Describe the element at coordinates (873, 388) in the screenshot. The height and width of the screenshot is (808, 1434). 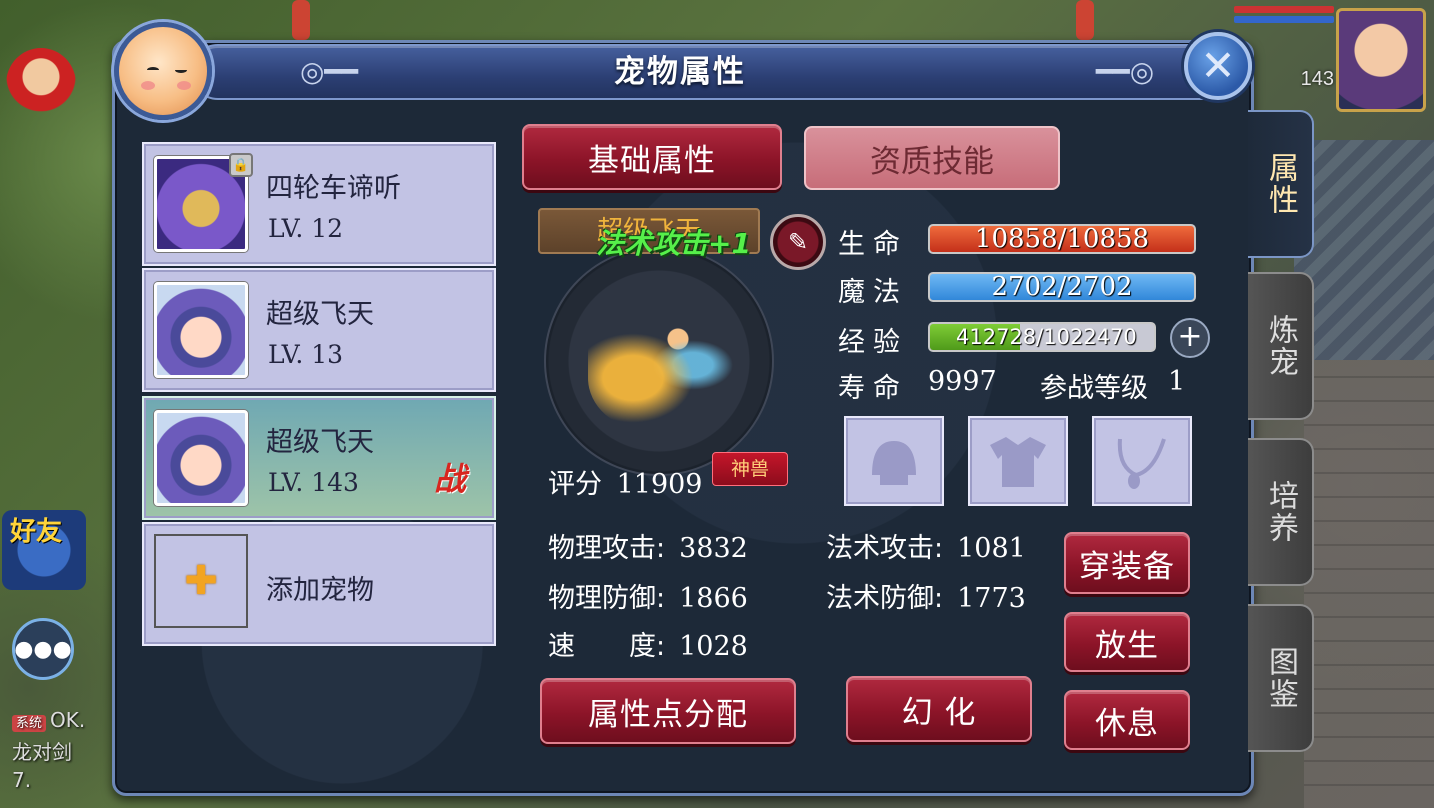
I see `life-label: 寿命` at that location.